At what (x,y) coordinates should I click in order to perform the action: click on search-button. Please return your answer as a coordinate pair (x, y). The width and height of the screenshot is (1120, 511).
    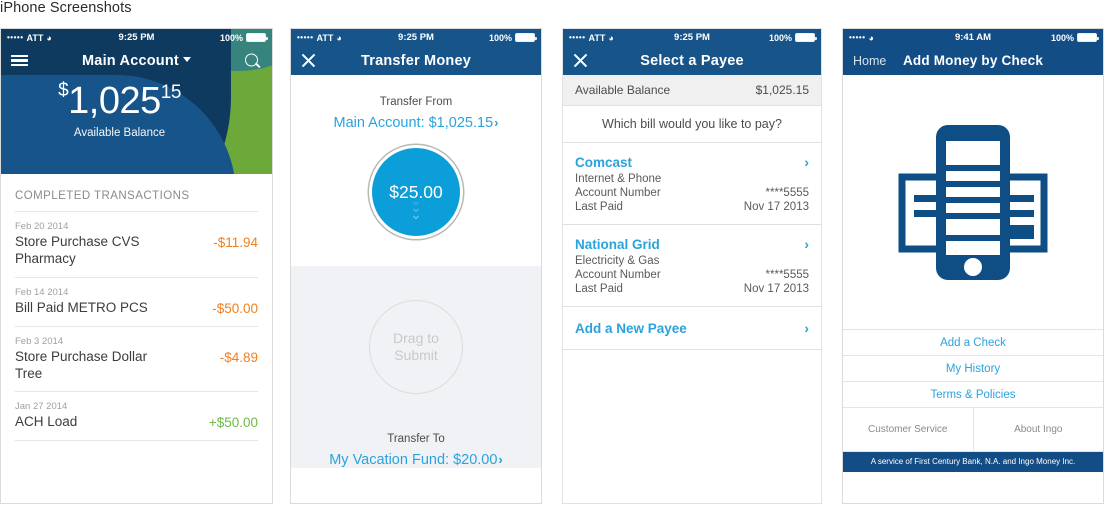
    Looking at the image, I should click on (252, 60).